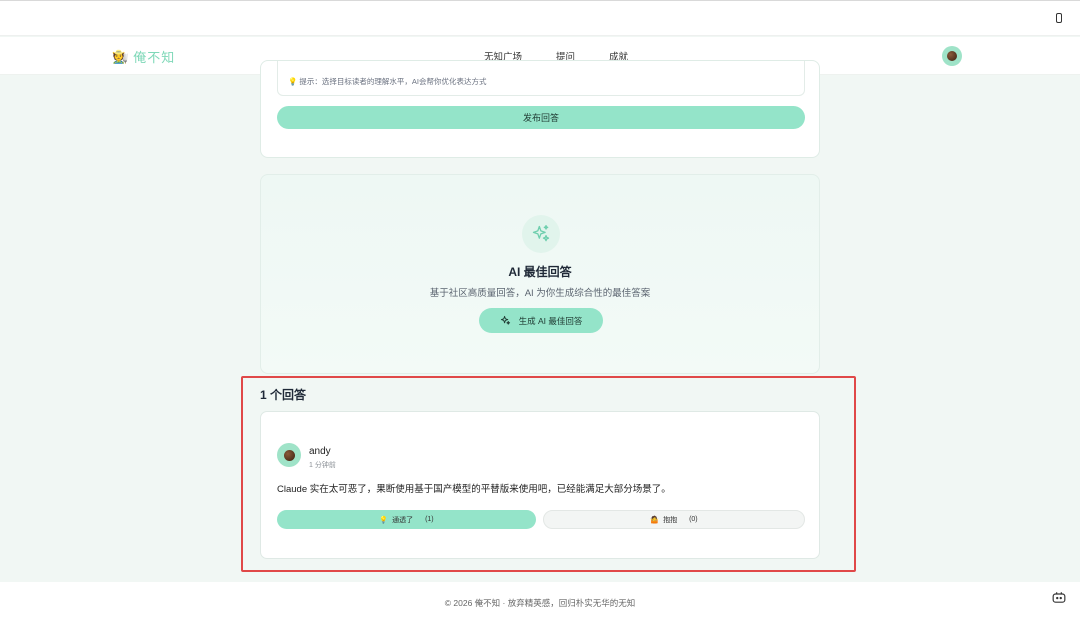 This screenshot has width=1080, height=623. What do you see at coordinates (655, 520) in the screenshot?
I see `shrug-icon: 🤷` at bounding box center [655, 520].